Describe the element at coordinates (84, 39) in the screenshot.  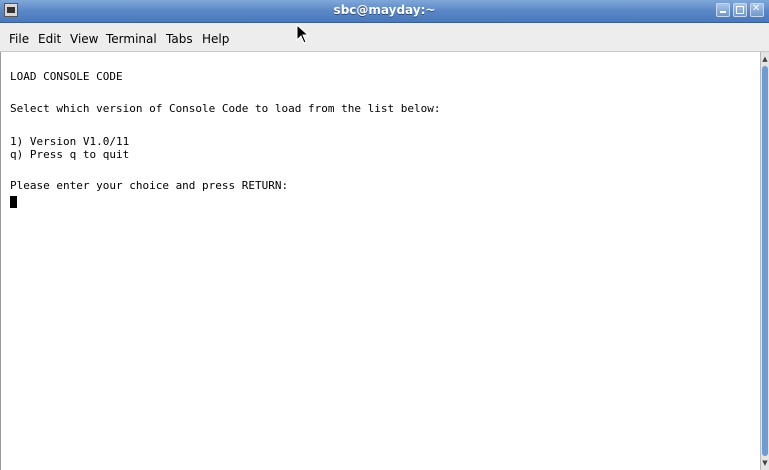
I see `menu-view: View` at that location.